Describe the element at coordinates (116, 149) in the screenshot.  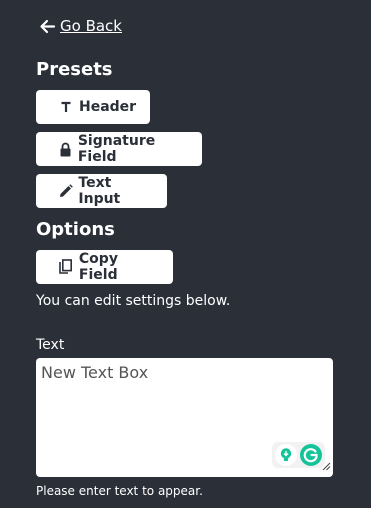
I see `preset-signature-field-label: Signature Field` at that location.